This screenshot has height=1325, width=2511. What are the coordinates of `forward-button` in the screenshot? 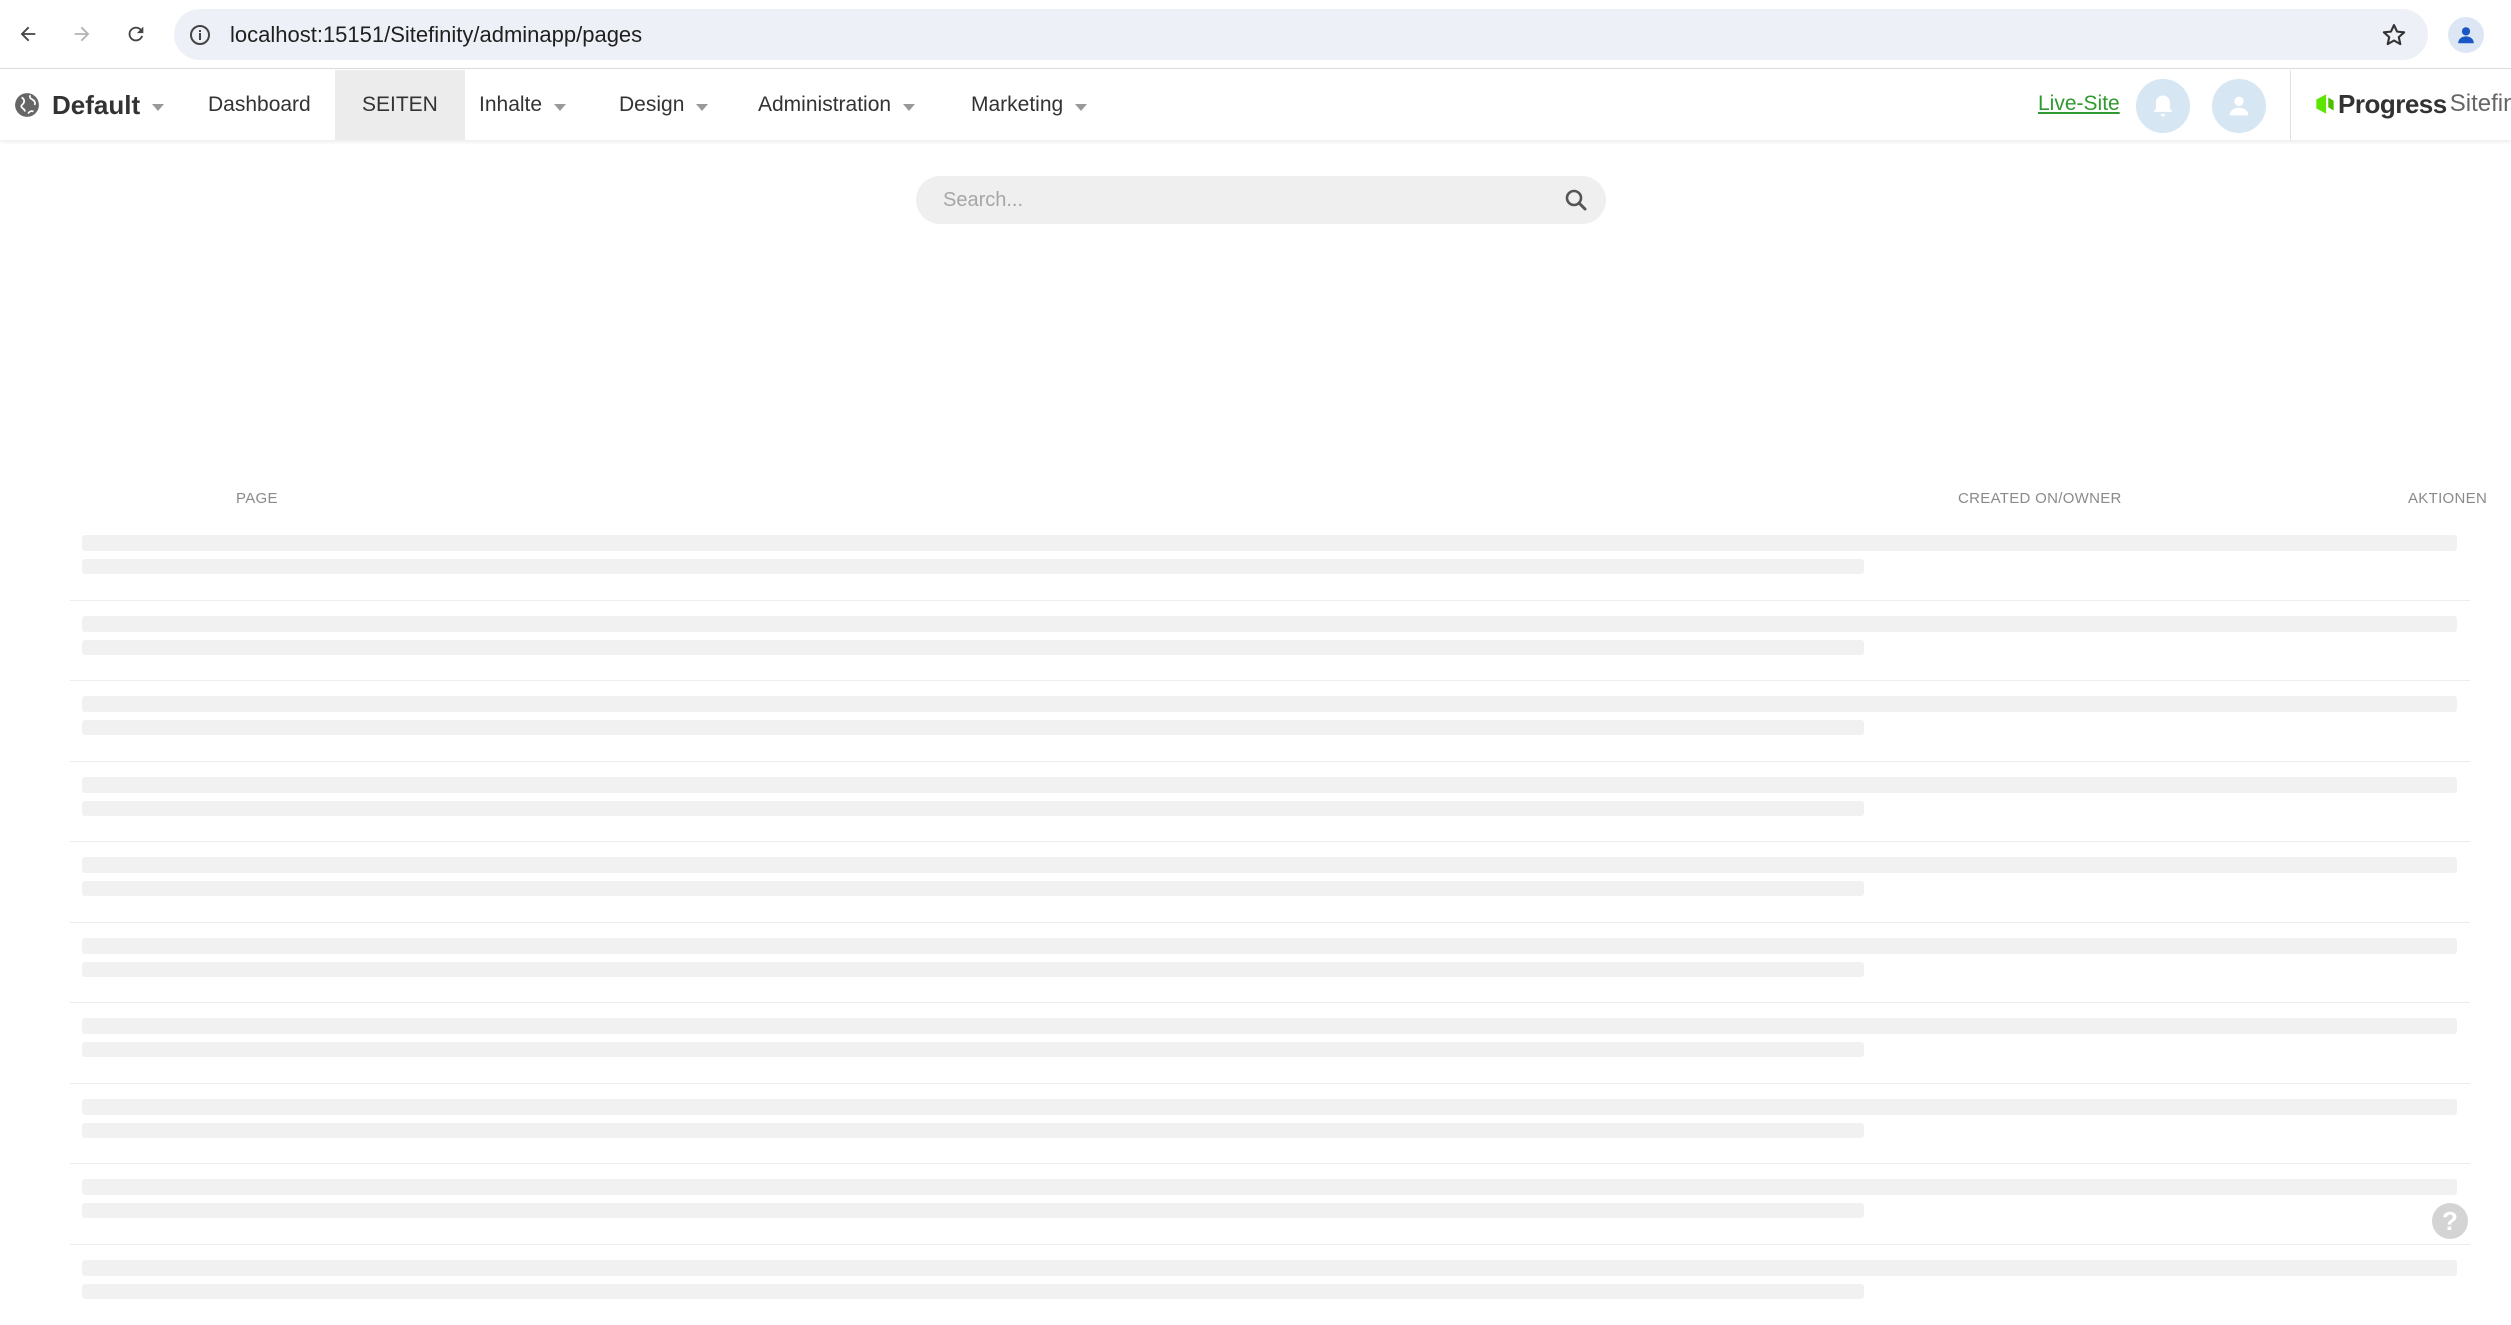 It's located at (82, 34).